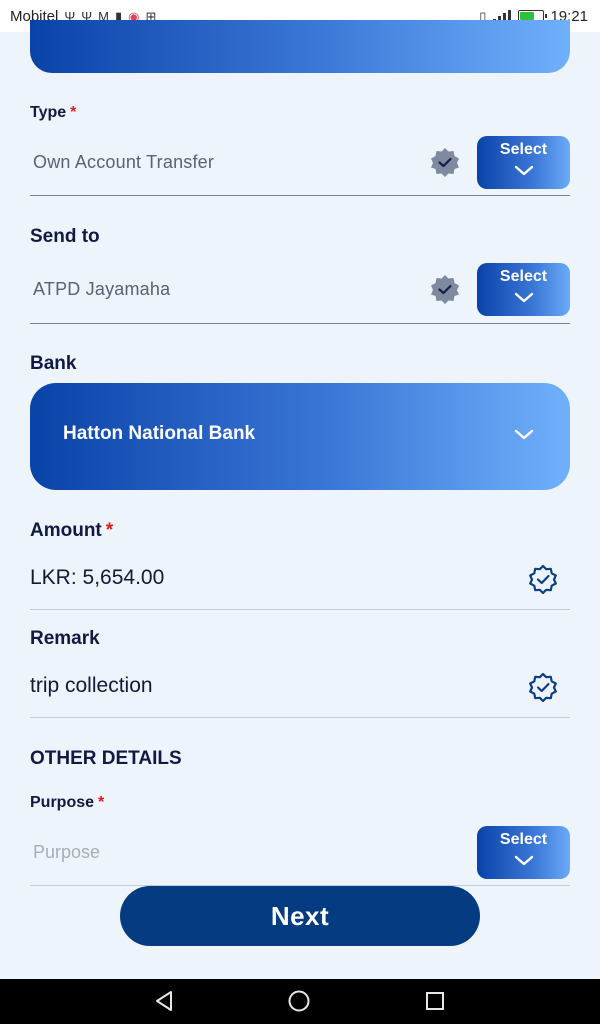 This screenshot has height=1024, width=600. I want to click on remark-label-text: Remark, so click(65, 638).